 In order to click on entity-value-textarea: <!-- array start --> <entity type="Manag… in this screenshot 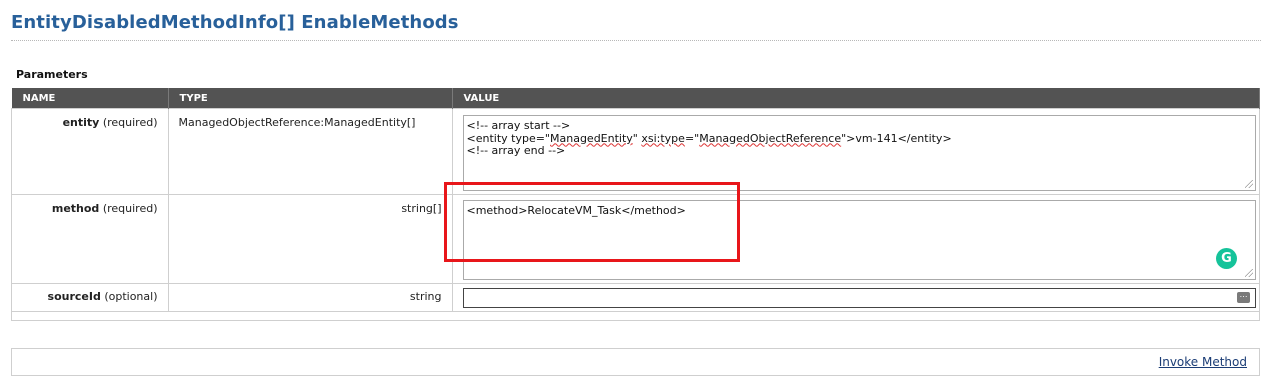, I will do `click(859, 153)`.